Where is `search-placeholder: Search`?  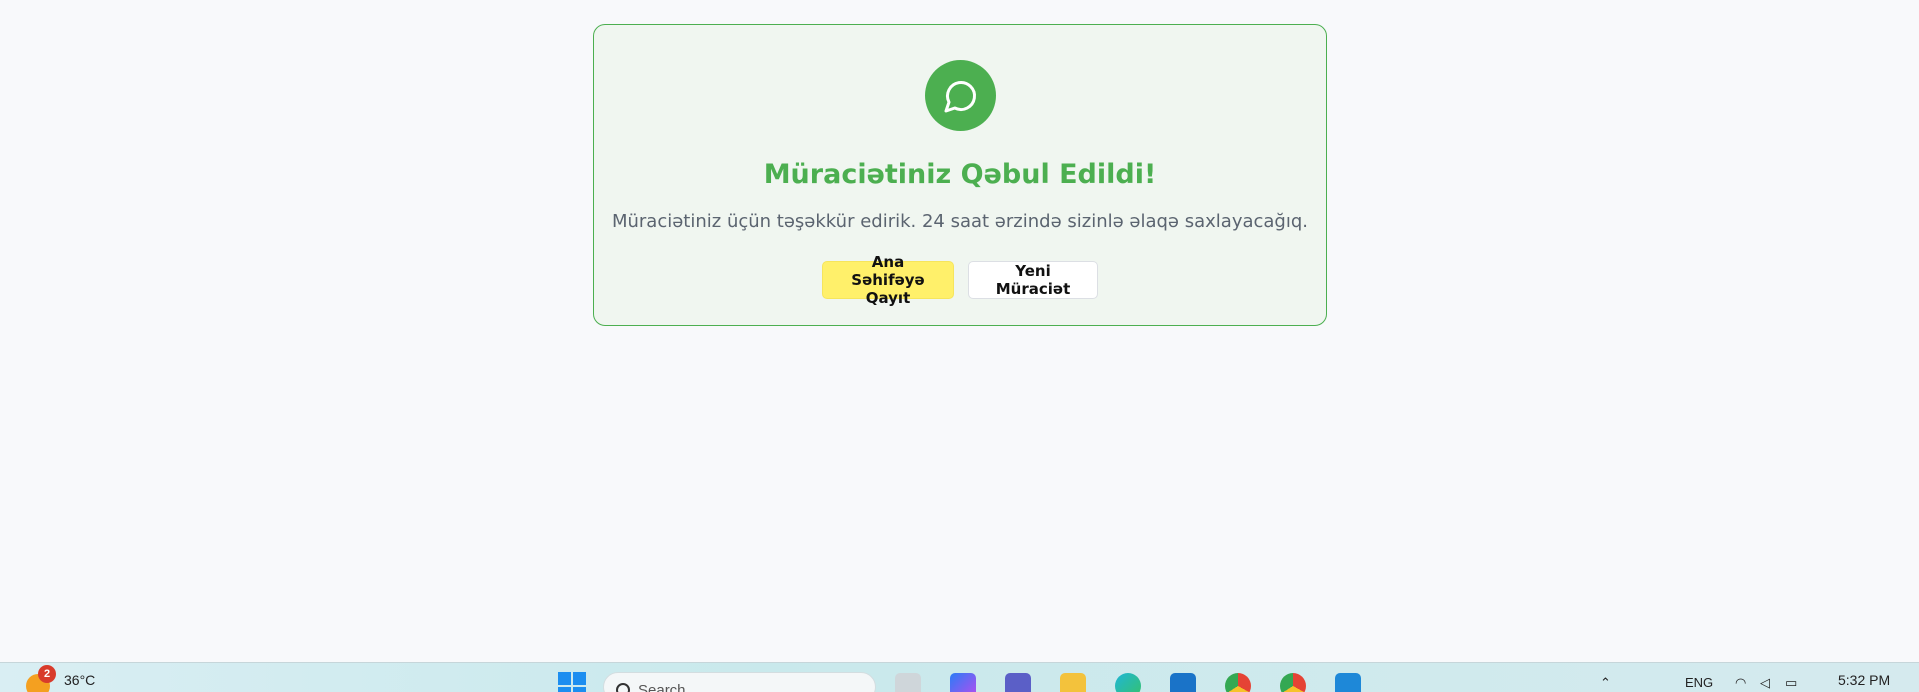 search-placeholder: Search is located at coordinates (662, 686).